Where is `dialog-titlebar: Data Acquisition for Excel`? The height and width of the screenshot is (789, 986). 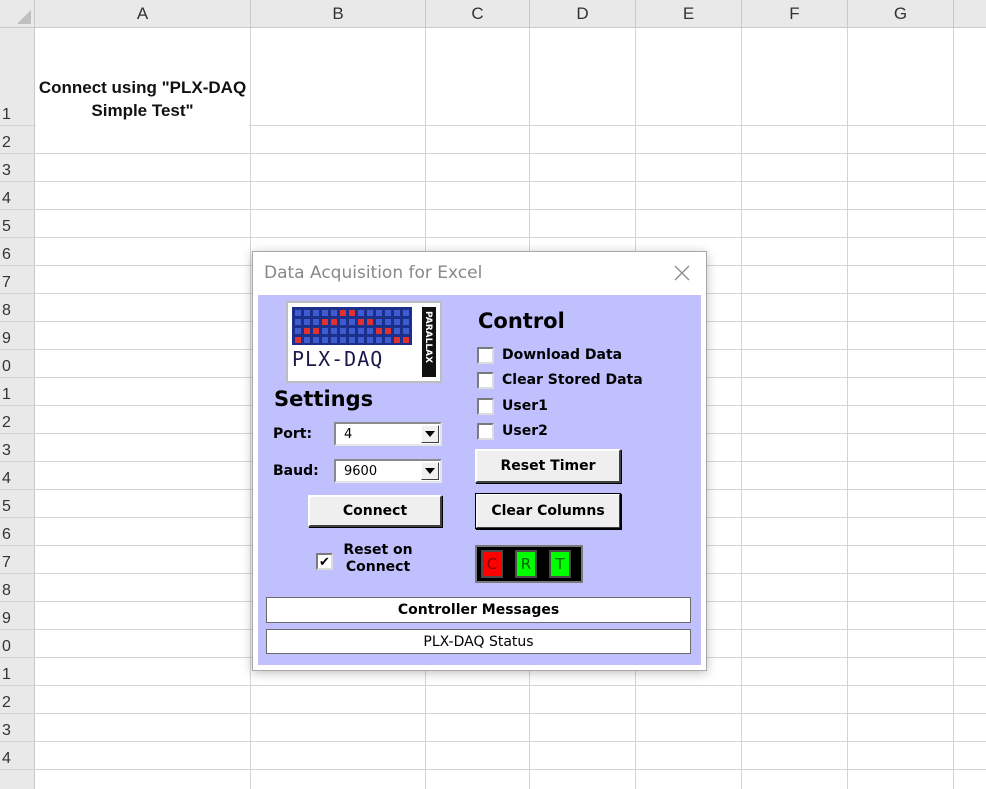
dialog-titlebar: Data Acquisition for Excel is located at coordinates (479, 273).